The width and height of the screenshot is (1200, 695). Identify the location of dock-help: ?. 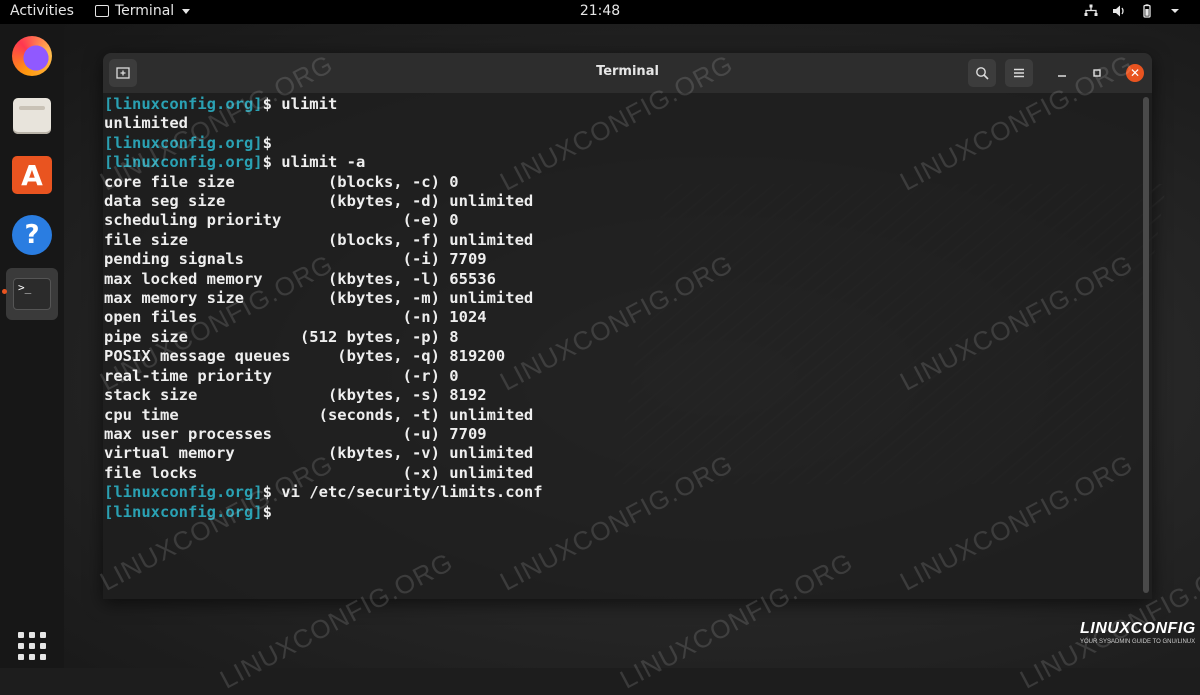
(32, 235).